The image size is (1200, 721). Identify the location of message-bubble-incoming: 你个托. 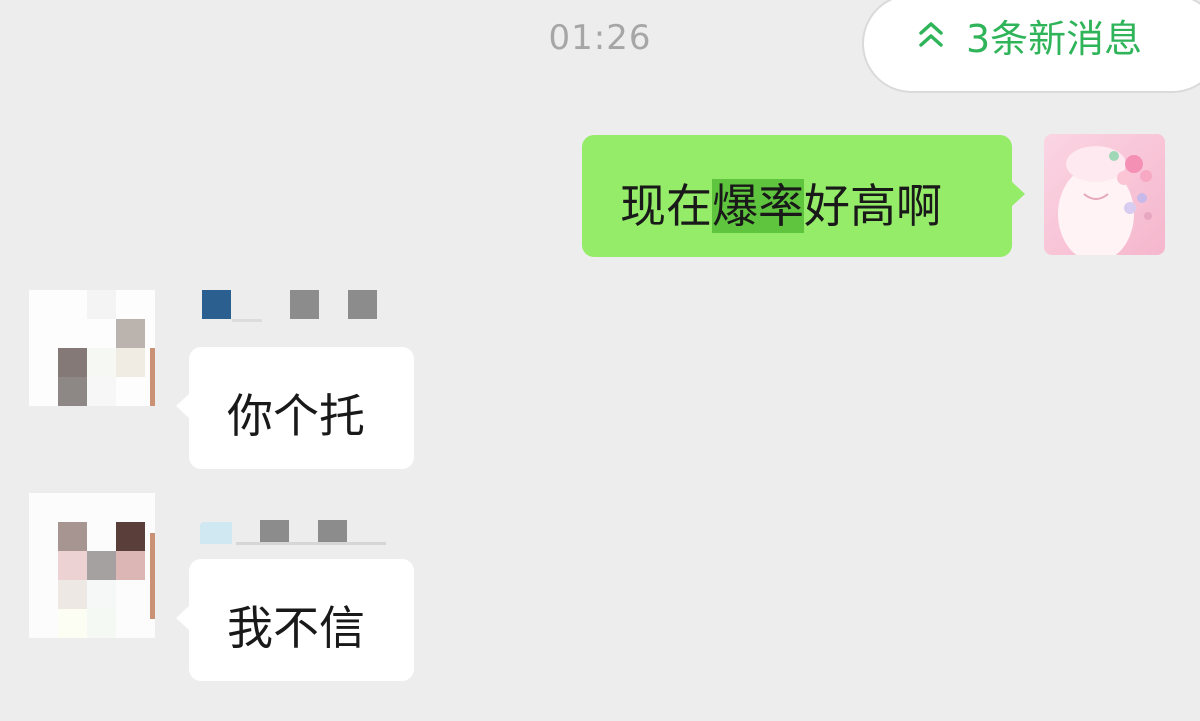
(295, 408).